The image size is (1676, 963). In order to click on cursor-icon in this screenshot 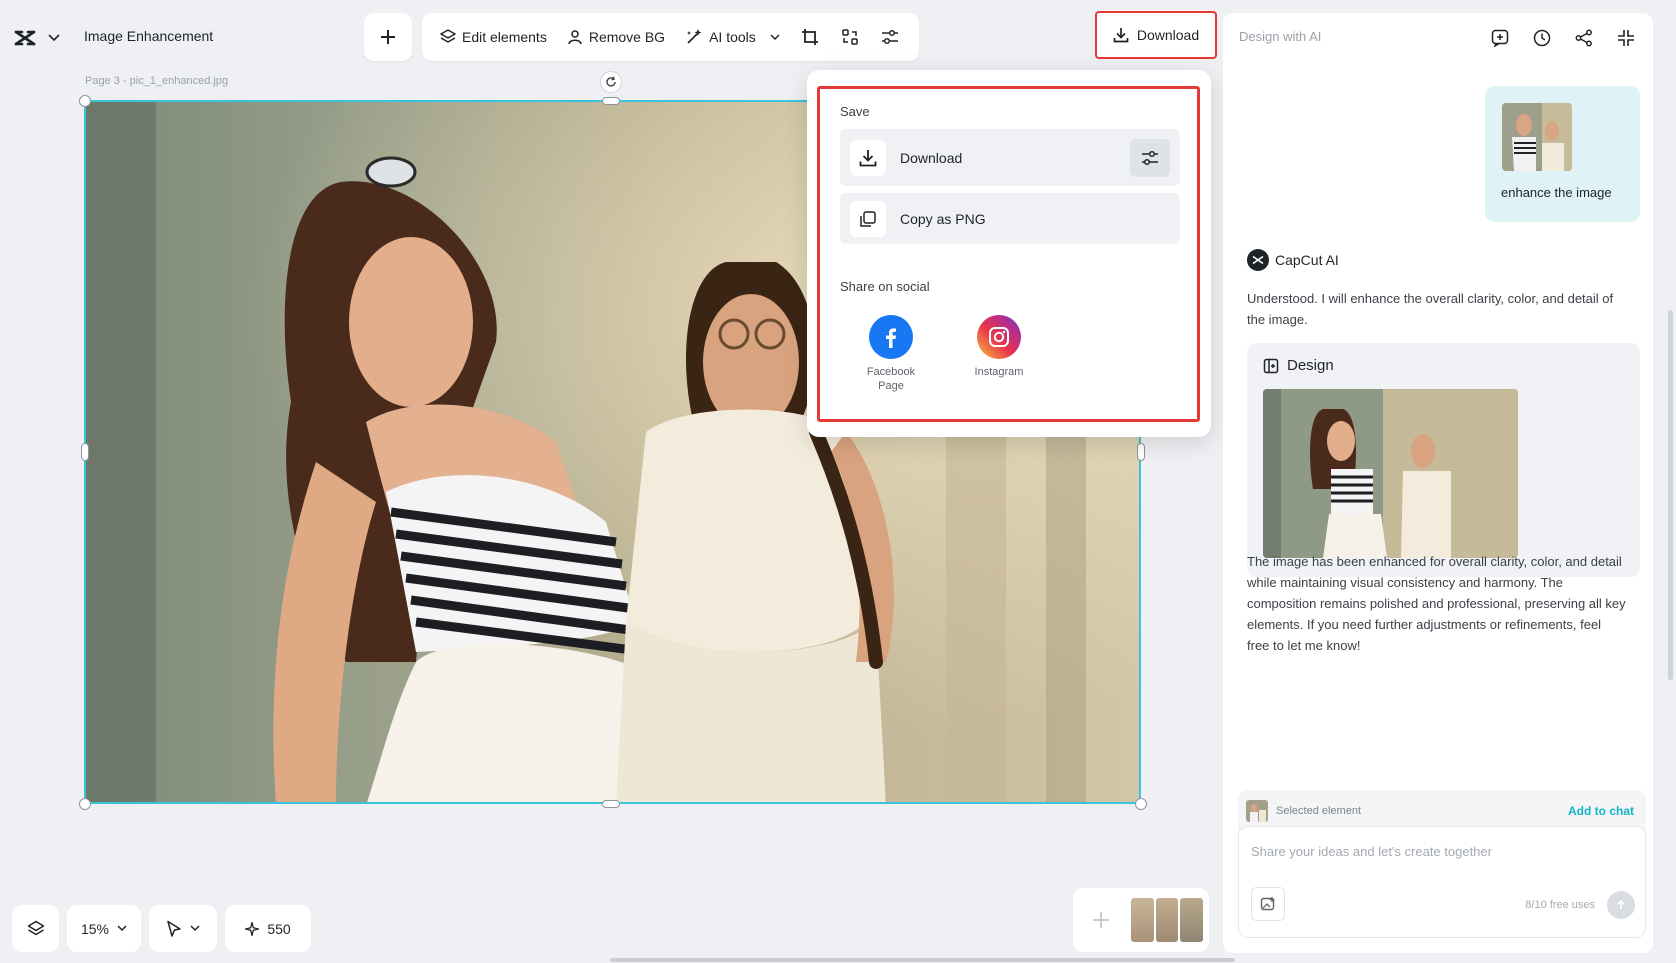, I will do `click(174, 929)`.